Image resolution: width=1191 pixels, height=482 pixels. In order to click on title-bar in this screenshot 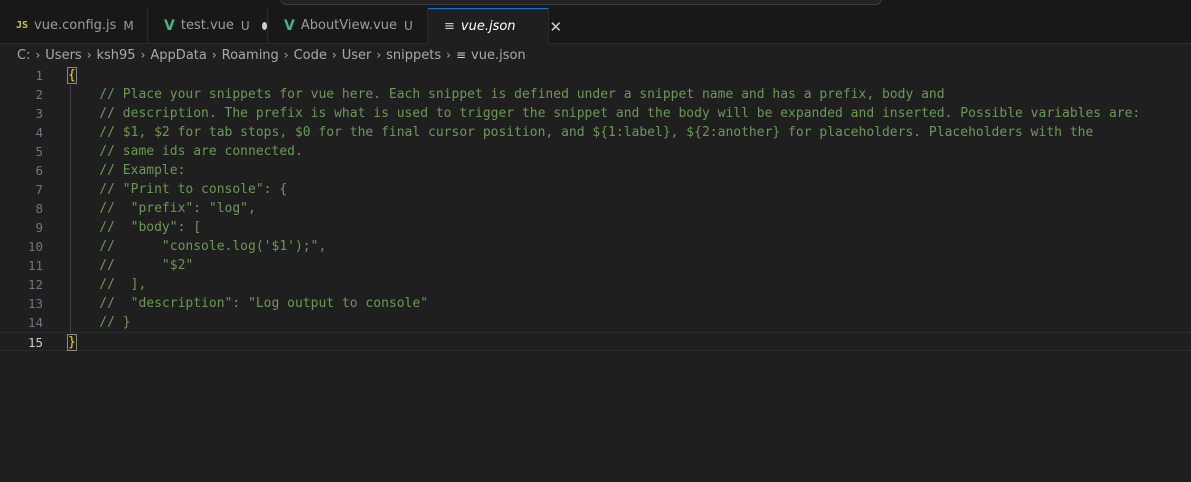, I will do `click(595, 4)`.